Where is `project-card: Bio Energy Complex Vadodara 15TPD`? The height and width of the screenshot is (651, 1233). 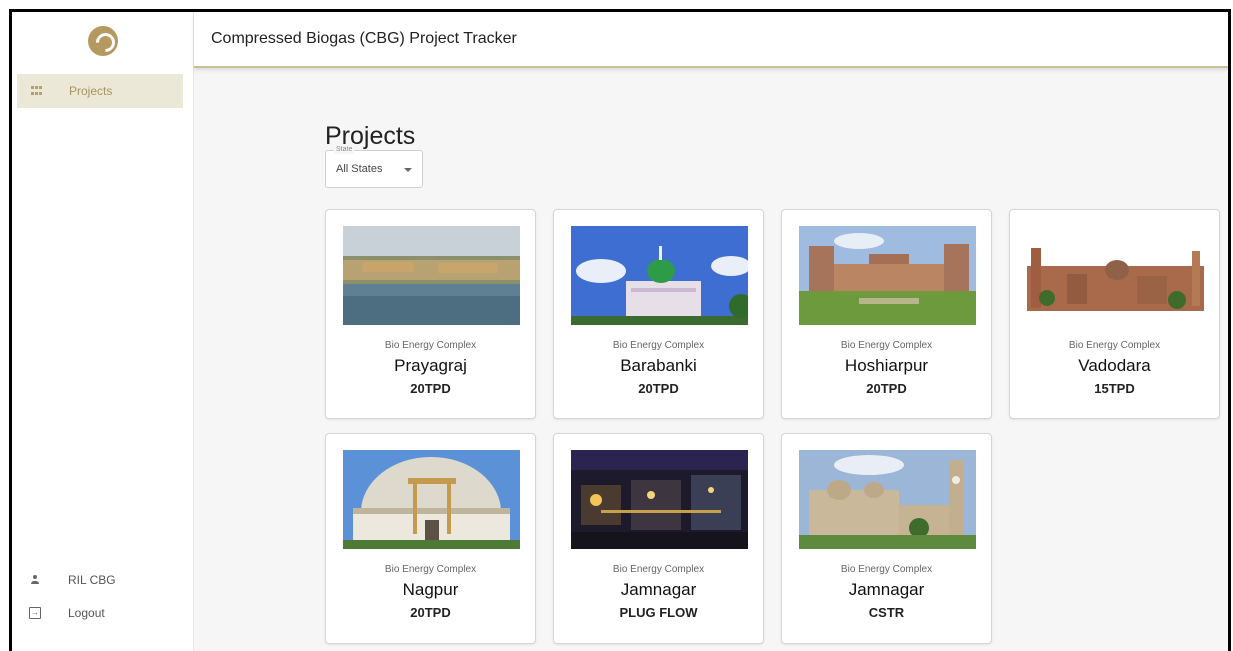 project-card: Bio Energy Complex Vadodara 15TPD is located at coordinates (1114, 314).